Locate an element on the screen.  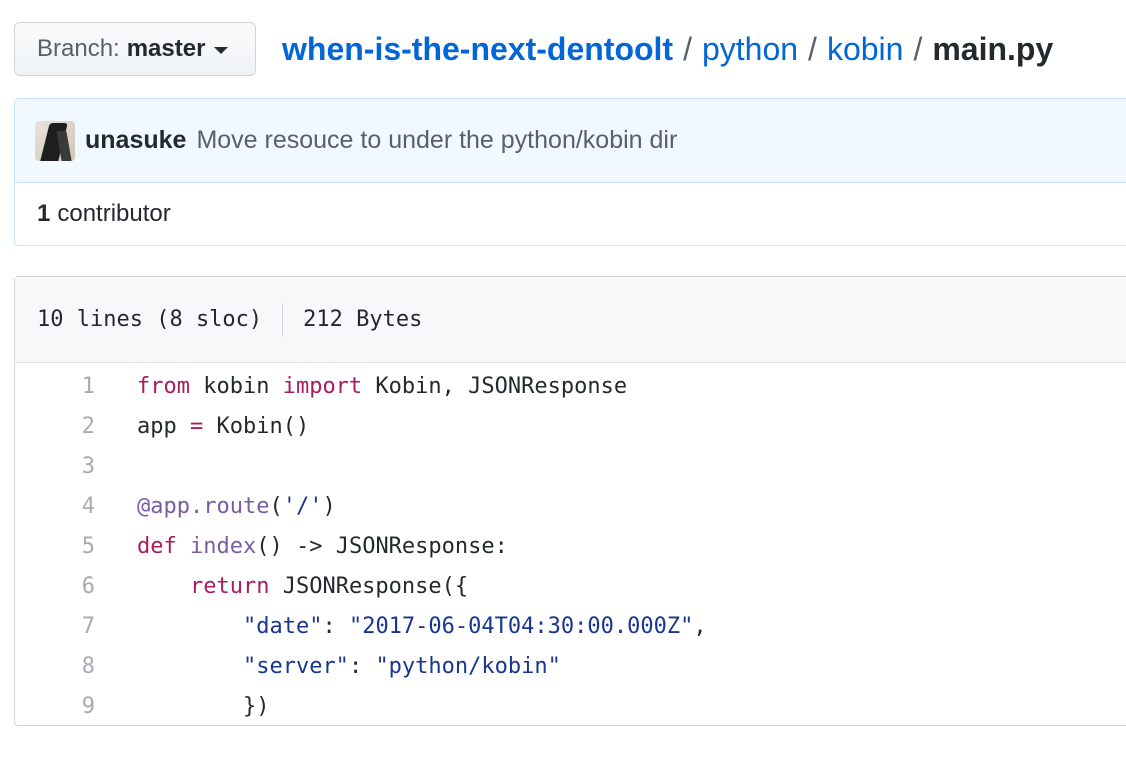
code-token: '/' is located at coordinates (302, 506).